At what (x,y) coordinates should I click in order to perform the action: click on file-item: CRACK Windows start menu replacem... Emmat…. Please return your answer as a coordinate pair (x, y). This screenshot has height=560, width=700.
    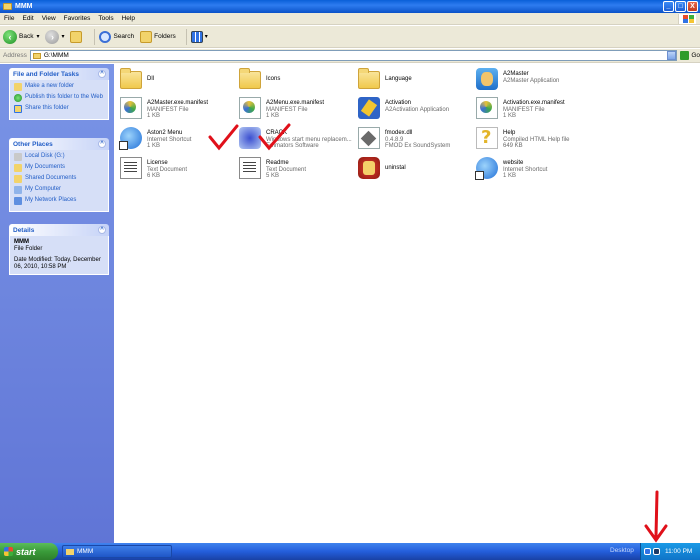
    Looking at the image, I should click on (296, 141).